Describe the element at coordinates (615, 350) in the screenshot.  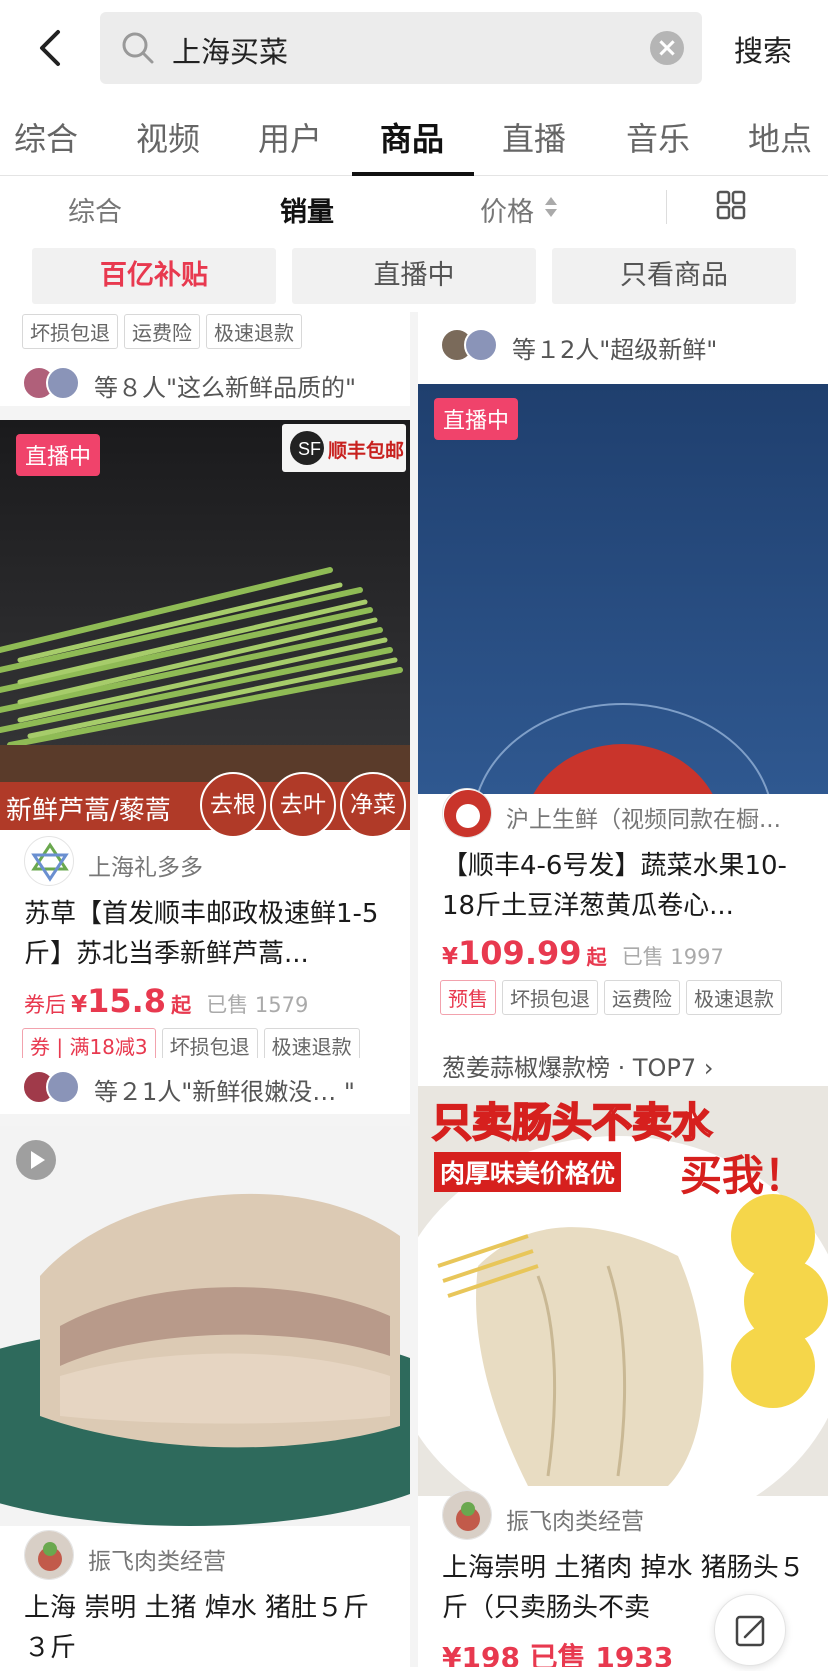
I see `review-snippet: 等１2人"超级新鲜"` at that location.